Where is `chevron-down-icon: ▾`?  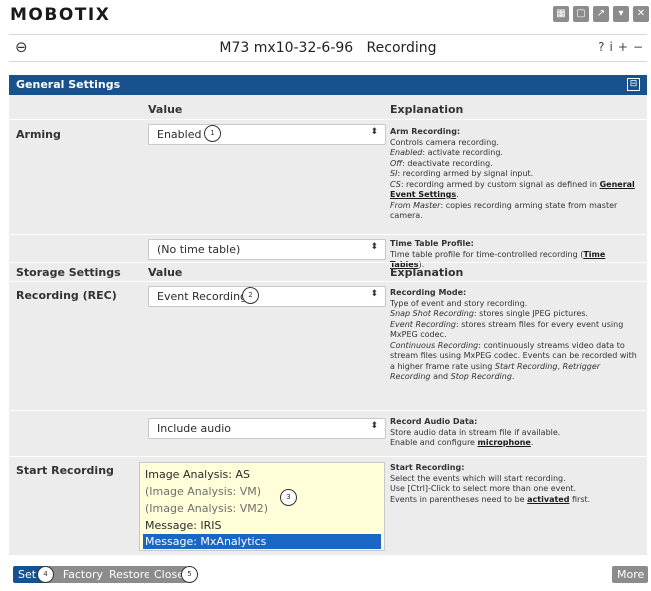
chevron-down-icon: ▾ is located at coordinates (621, 14).